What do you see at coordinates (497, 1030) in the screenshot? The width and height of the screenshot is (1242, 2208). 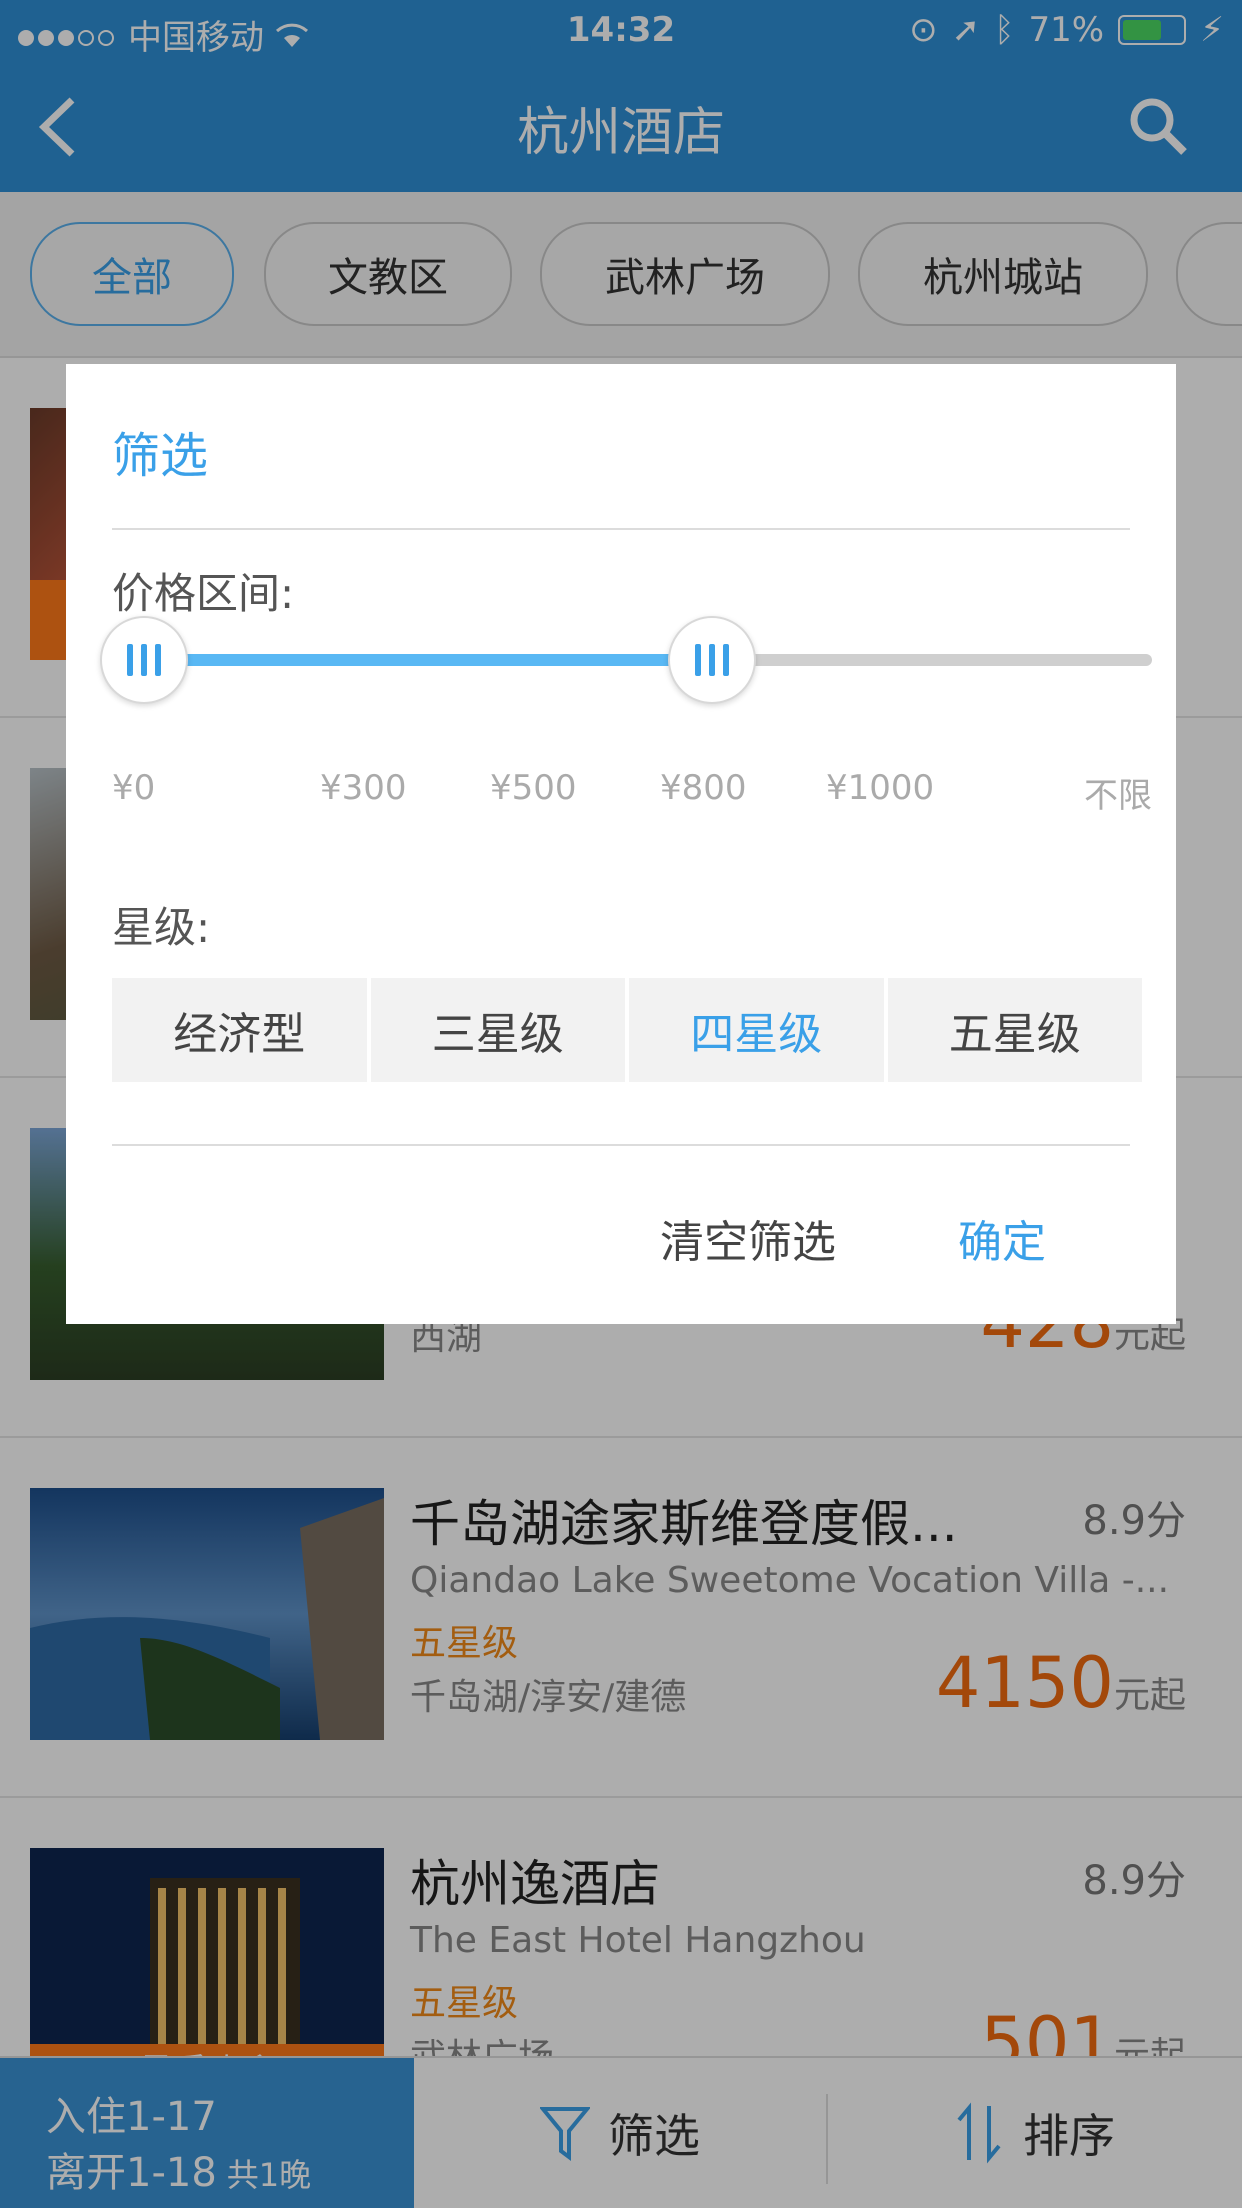 I see `star-option-3star: 三星级` at bounding box center [497, 1030].